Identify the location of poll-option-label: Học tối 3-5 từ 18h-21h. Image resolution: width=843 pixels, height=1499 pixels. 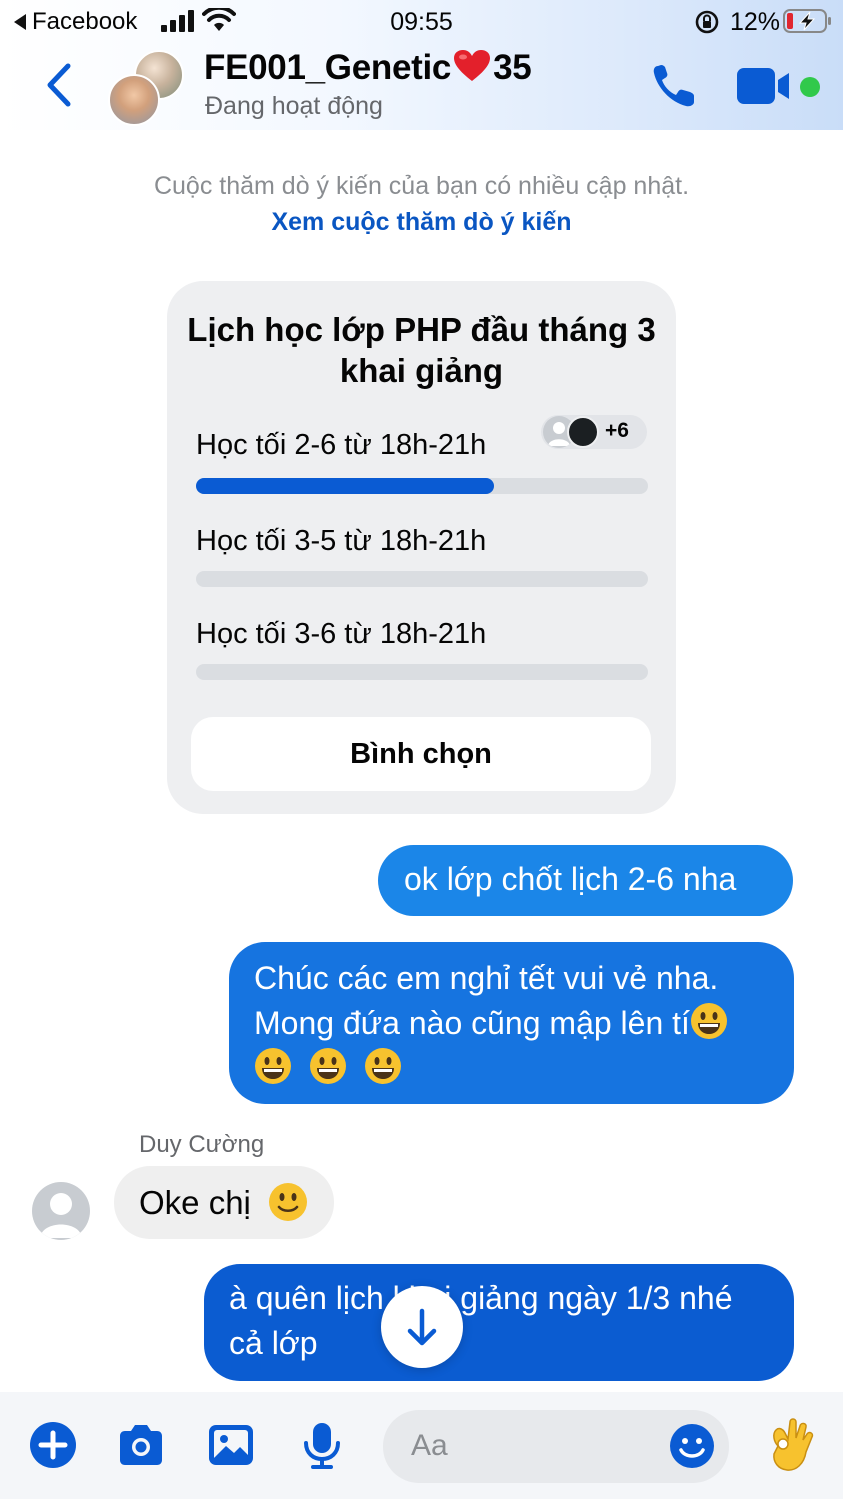
(341, 541).